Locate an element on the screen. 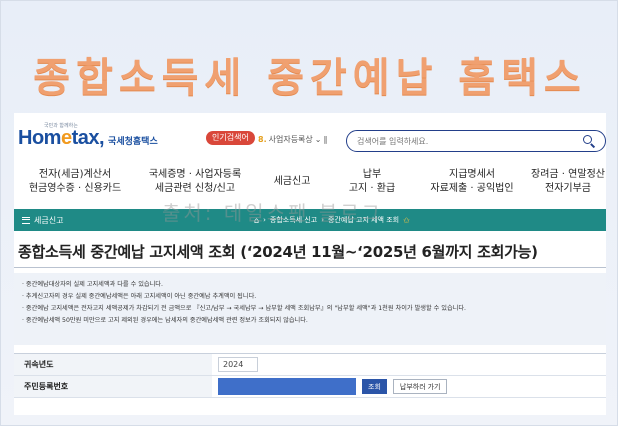 Image resolution: width=618 pixels, height=426 pixels. lookup-form: 귀속년도 2024 주민등록번호 조회 납부하러 가기 is located at coordinates (310, 375).